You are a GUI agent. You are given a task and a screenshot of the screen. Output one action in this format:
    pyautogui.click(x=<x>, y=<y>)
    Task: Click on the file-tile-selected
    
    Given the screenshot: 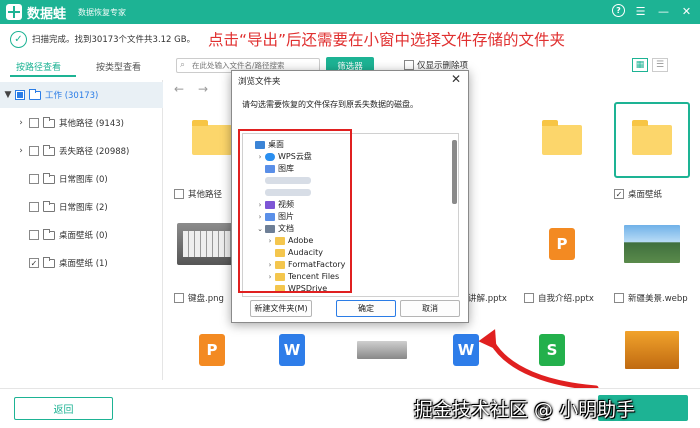 What is the action you would take?
    pyautogui.click(x=652, y=140)
    